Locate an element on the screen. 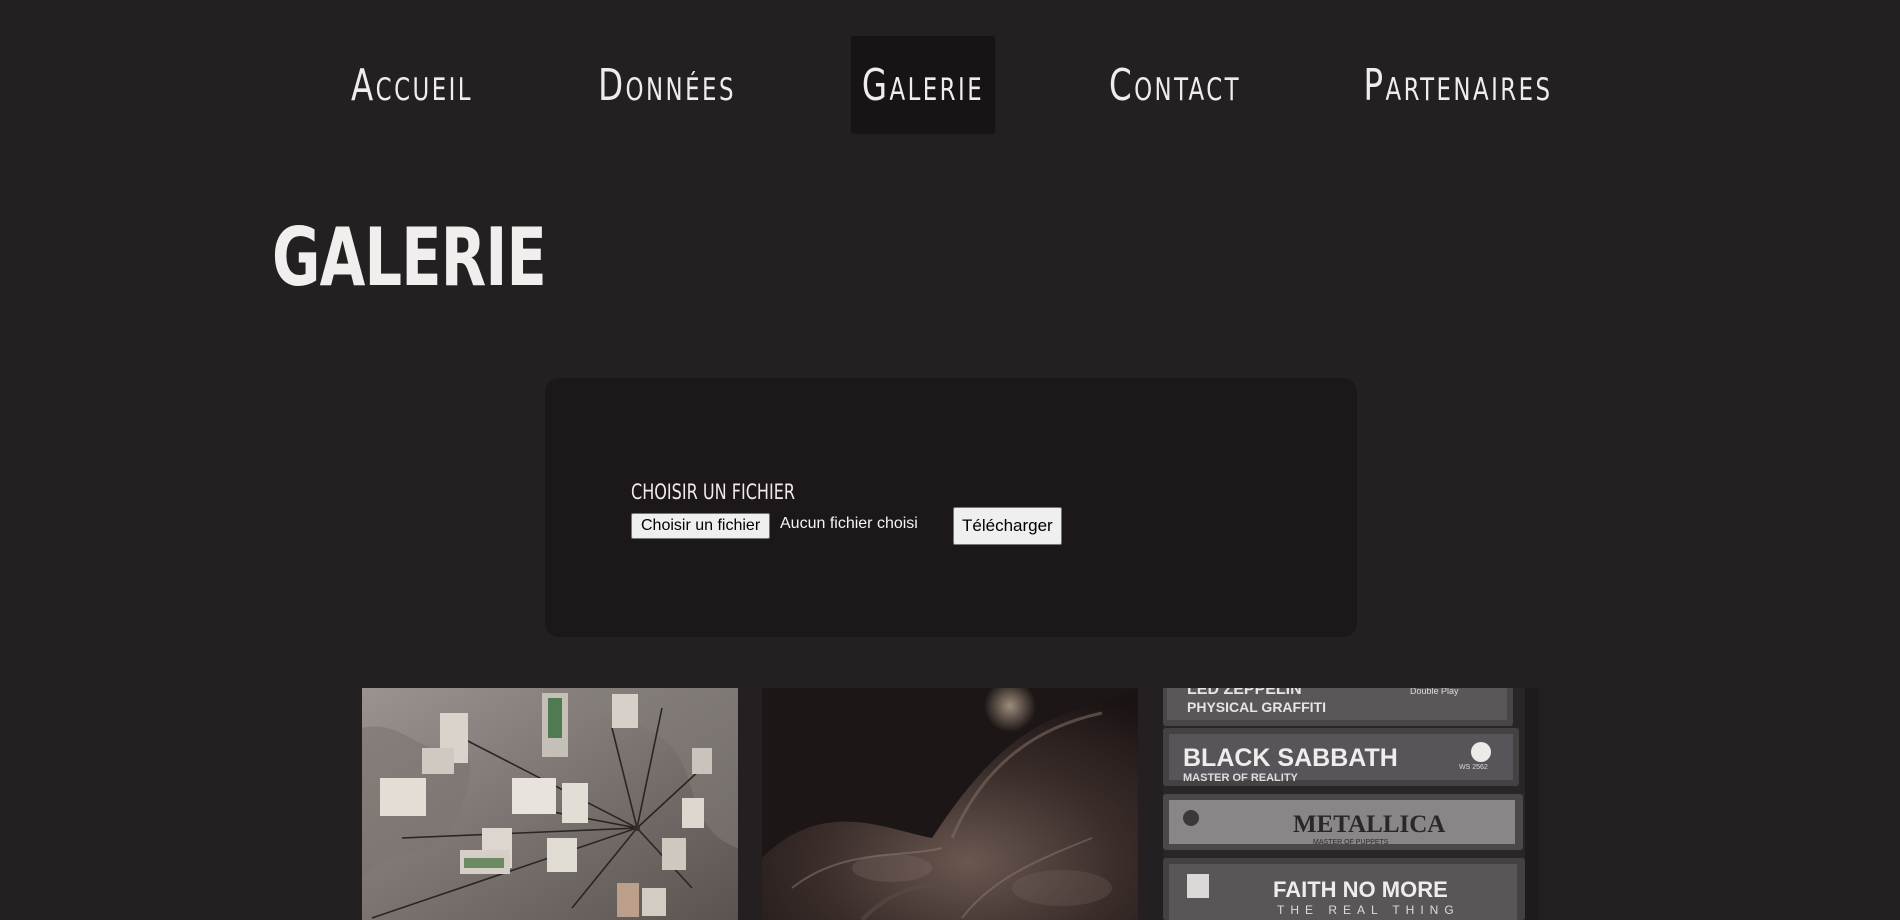 The image size is (1900, 920). tape-2-subtitle: MASTER OF REALITY is located at coordinates (1241, 778).